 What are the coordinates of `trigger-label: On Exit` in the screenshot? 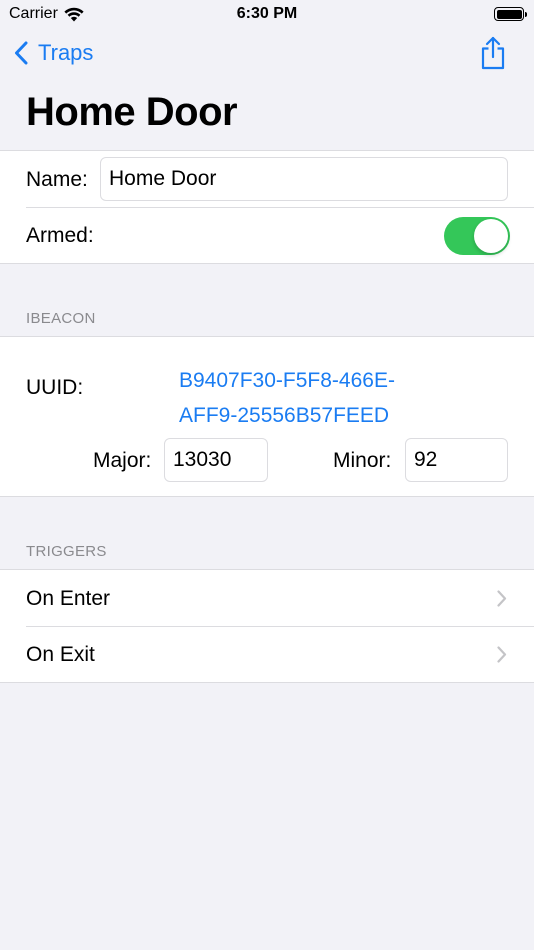 It's located at (60, 654).